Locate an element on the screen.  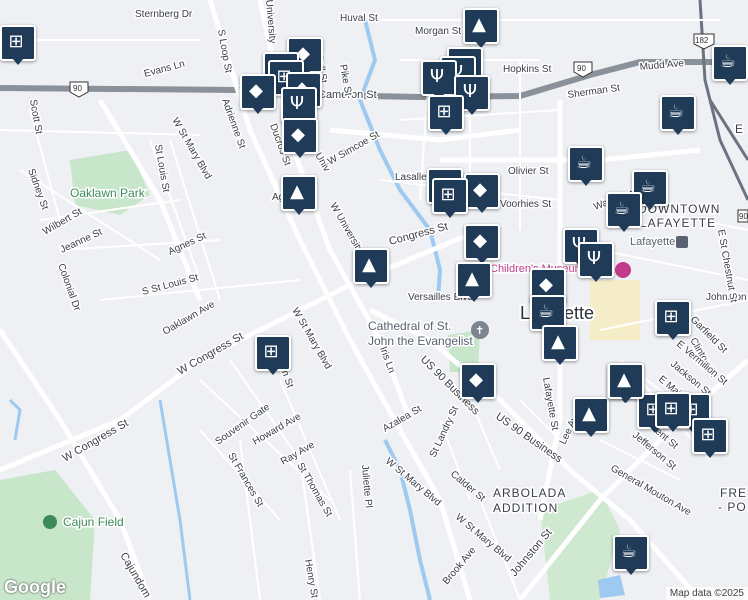
coulee-waterway-far-west is located at coordinates (15, 419).